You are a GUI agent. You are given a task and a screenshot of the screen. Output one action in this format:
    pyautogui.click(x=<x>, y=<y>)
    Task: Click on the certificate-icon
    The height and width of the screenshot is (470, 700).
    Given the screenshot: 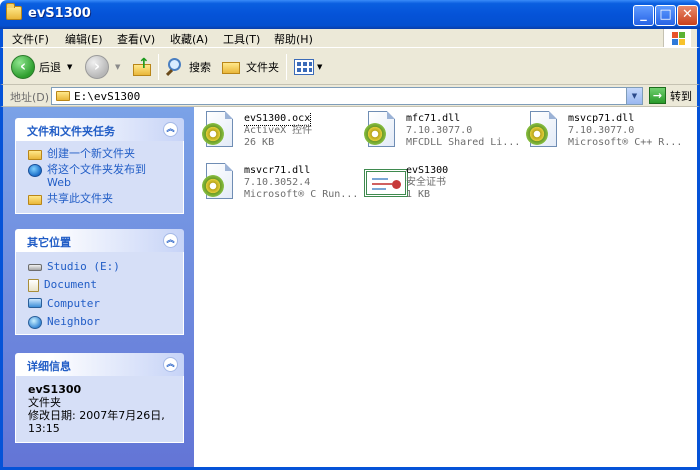 What is the action you would take?
    pyautogui.click(x=386, y=182)
    